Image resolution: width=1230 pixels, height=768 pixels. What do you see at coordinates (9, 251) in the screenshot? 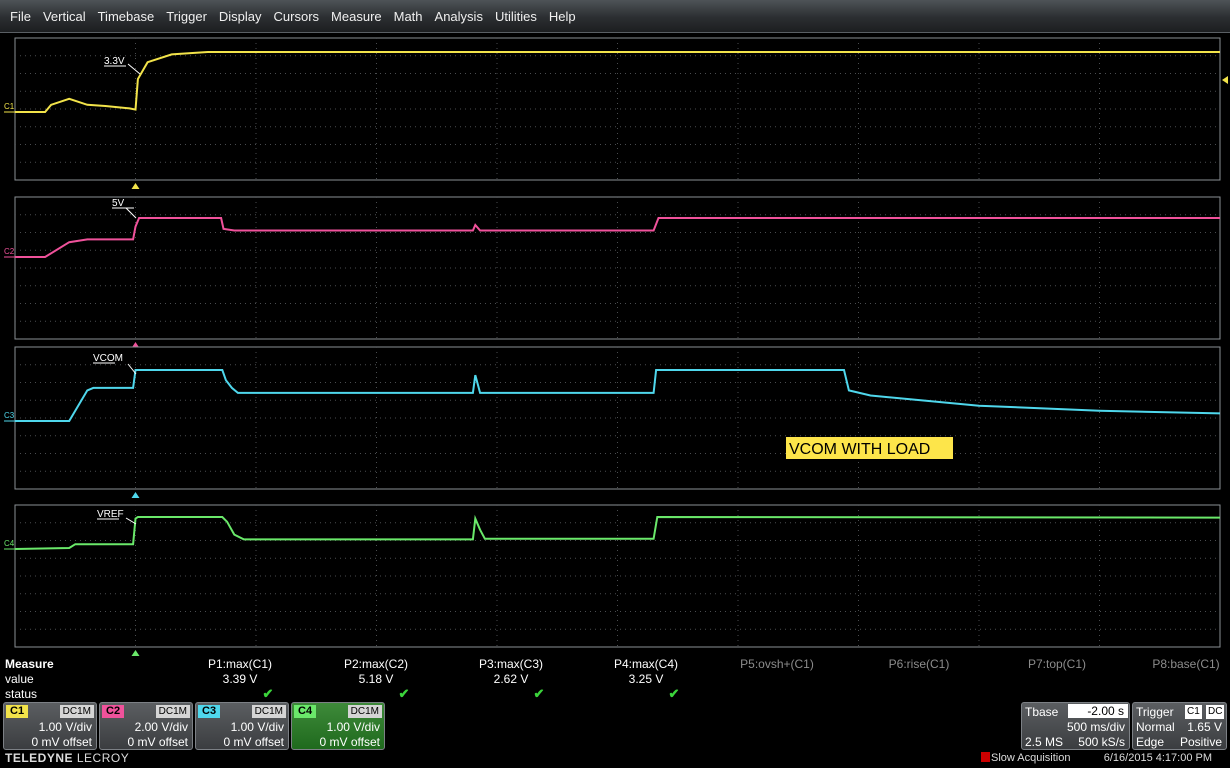
I see `channel-label-c2: C2` at bounding box center [9, 251].